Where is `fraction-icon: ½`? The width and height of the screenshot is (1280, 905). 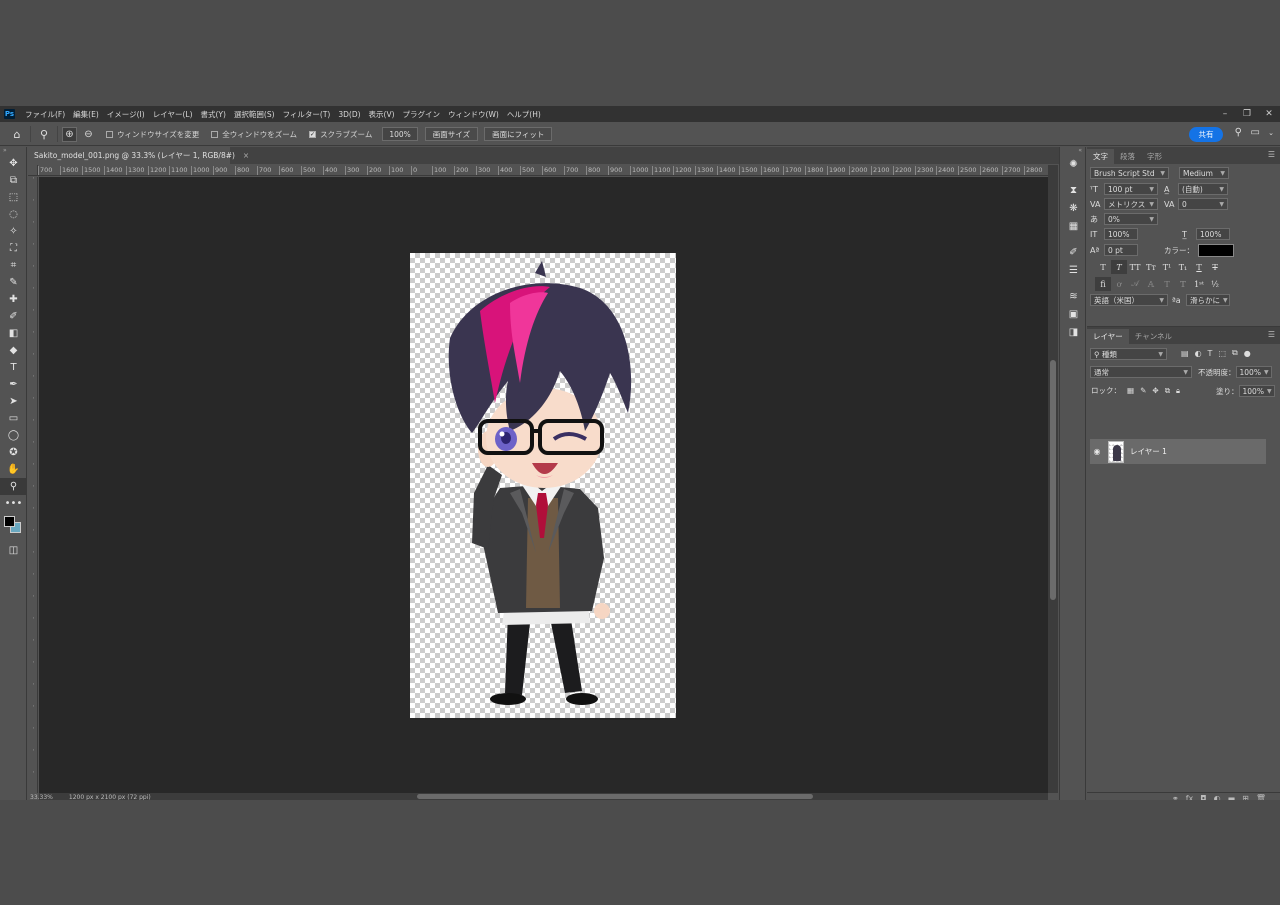 fraction-icon: ½ is located at coordinates (1215, 284).